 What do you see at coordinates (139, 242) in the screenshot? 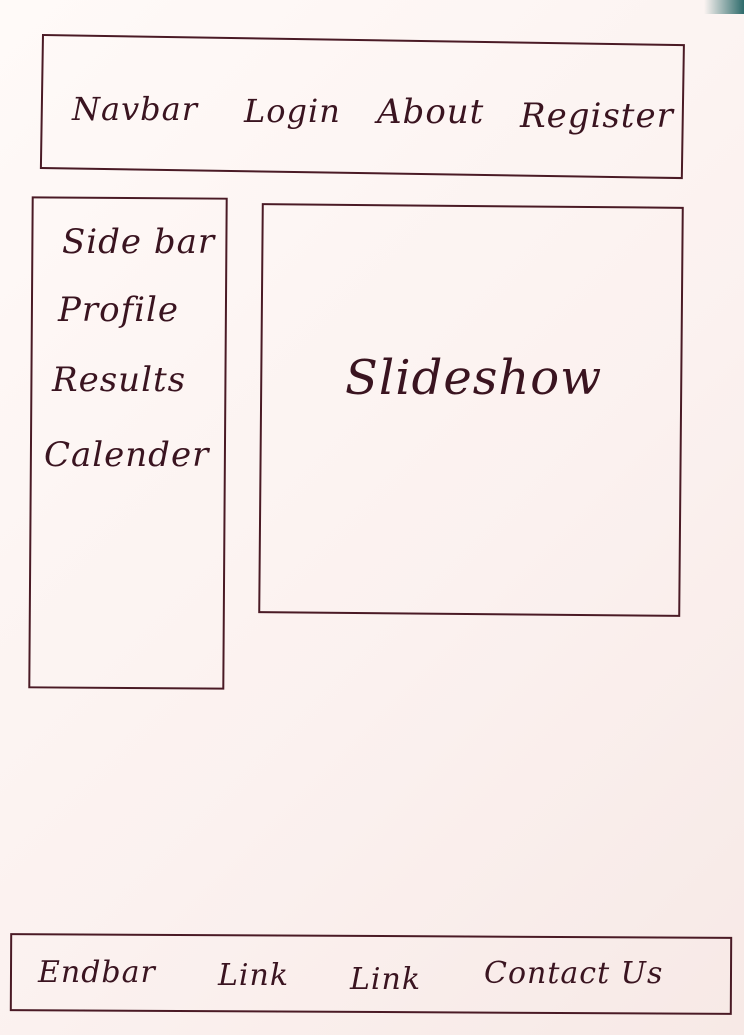
I see `sidebar-title: Side bar` at bounding box center [139, 242].